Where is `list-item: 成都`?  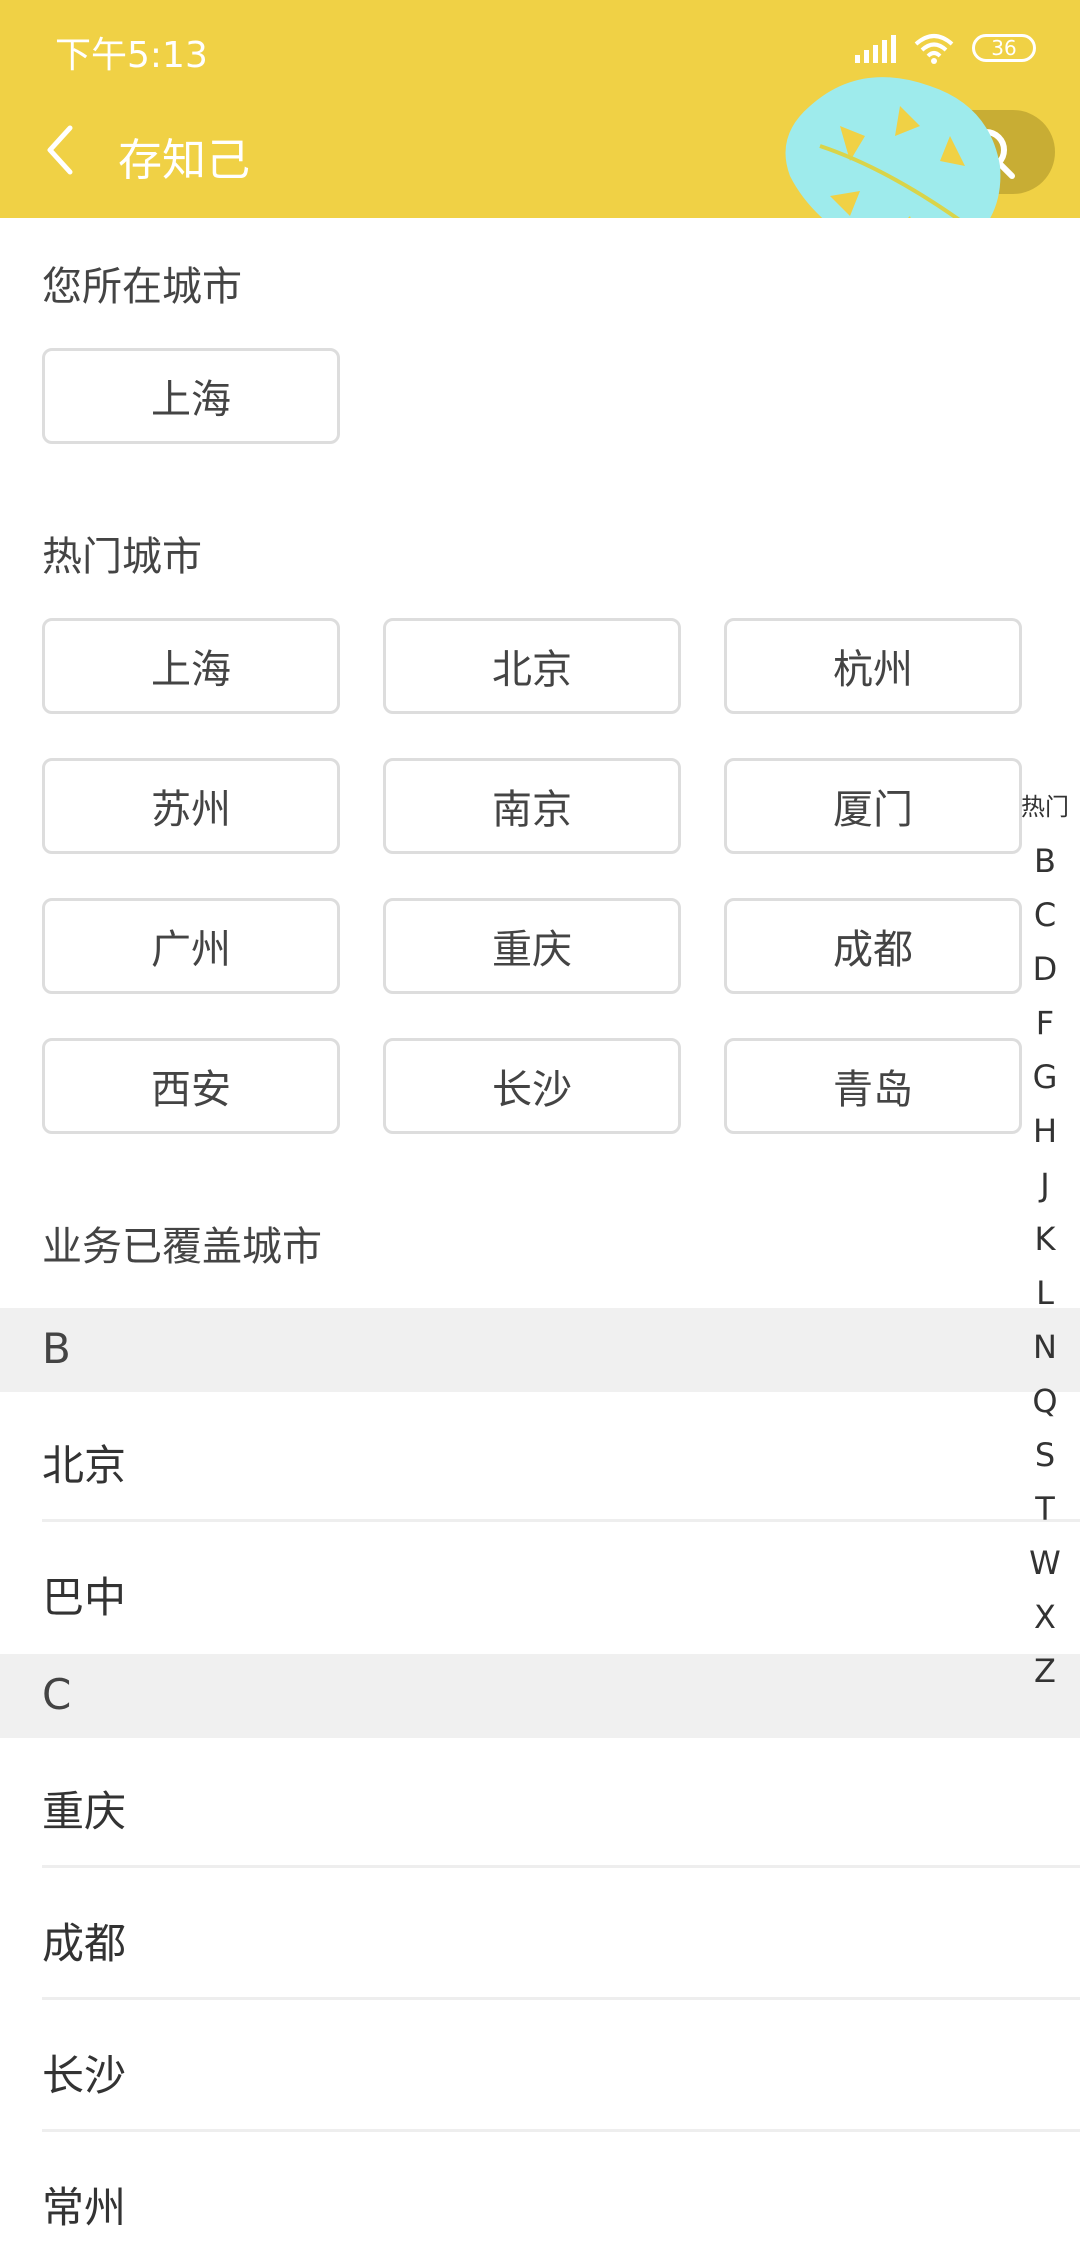
list-item: 成都 is located at coordinates (561, 1935).